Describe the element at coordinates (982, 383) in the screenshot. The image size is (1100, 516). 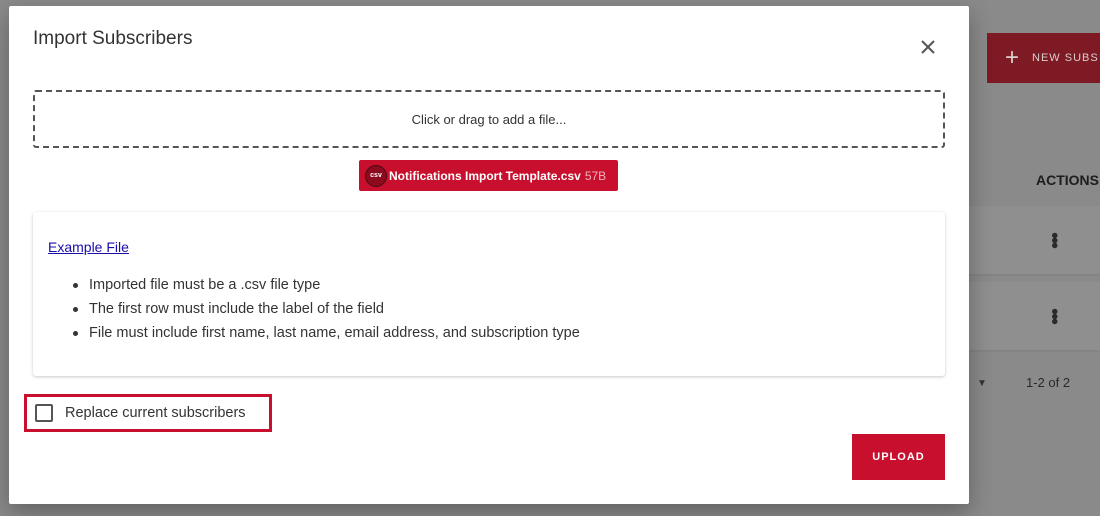
I see `rows-per-page-dropdown-icon: ▼` at that location.